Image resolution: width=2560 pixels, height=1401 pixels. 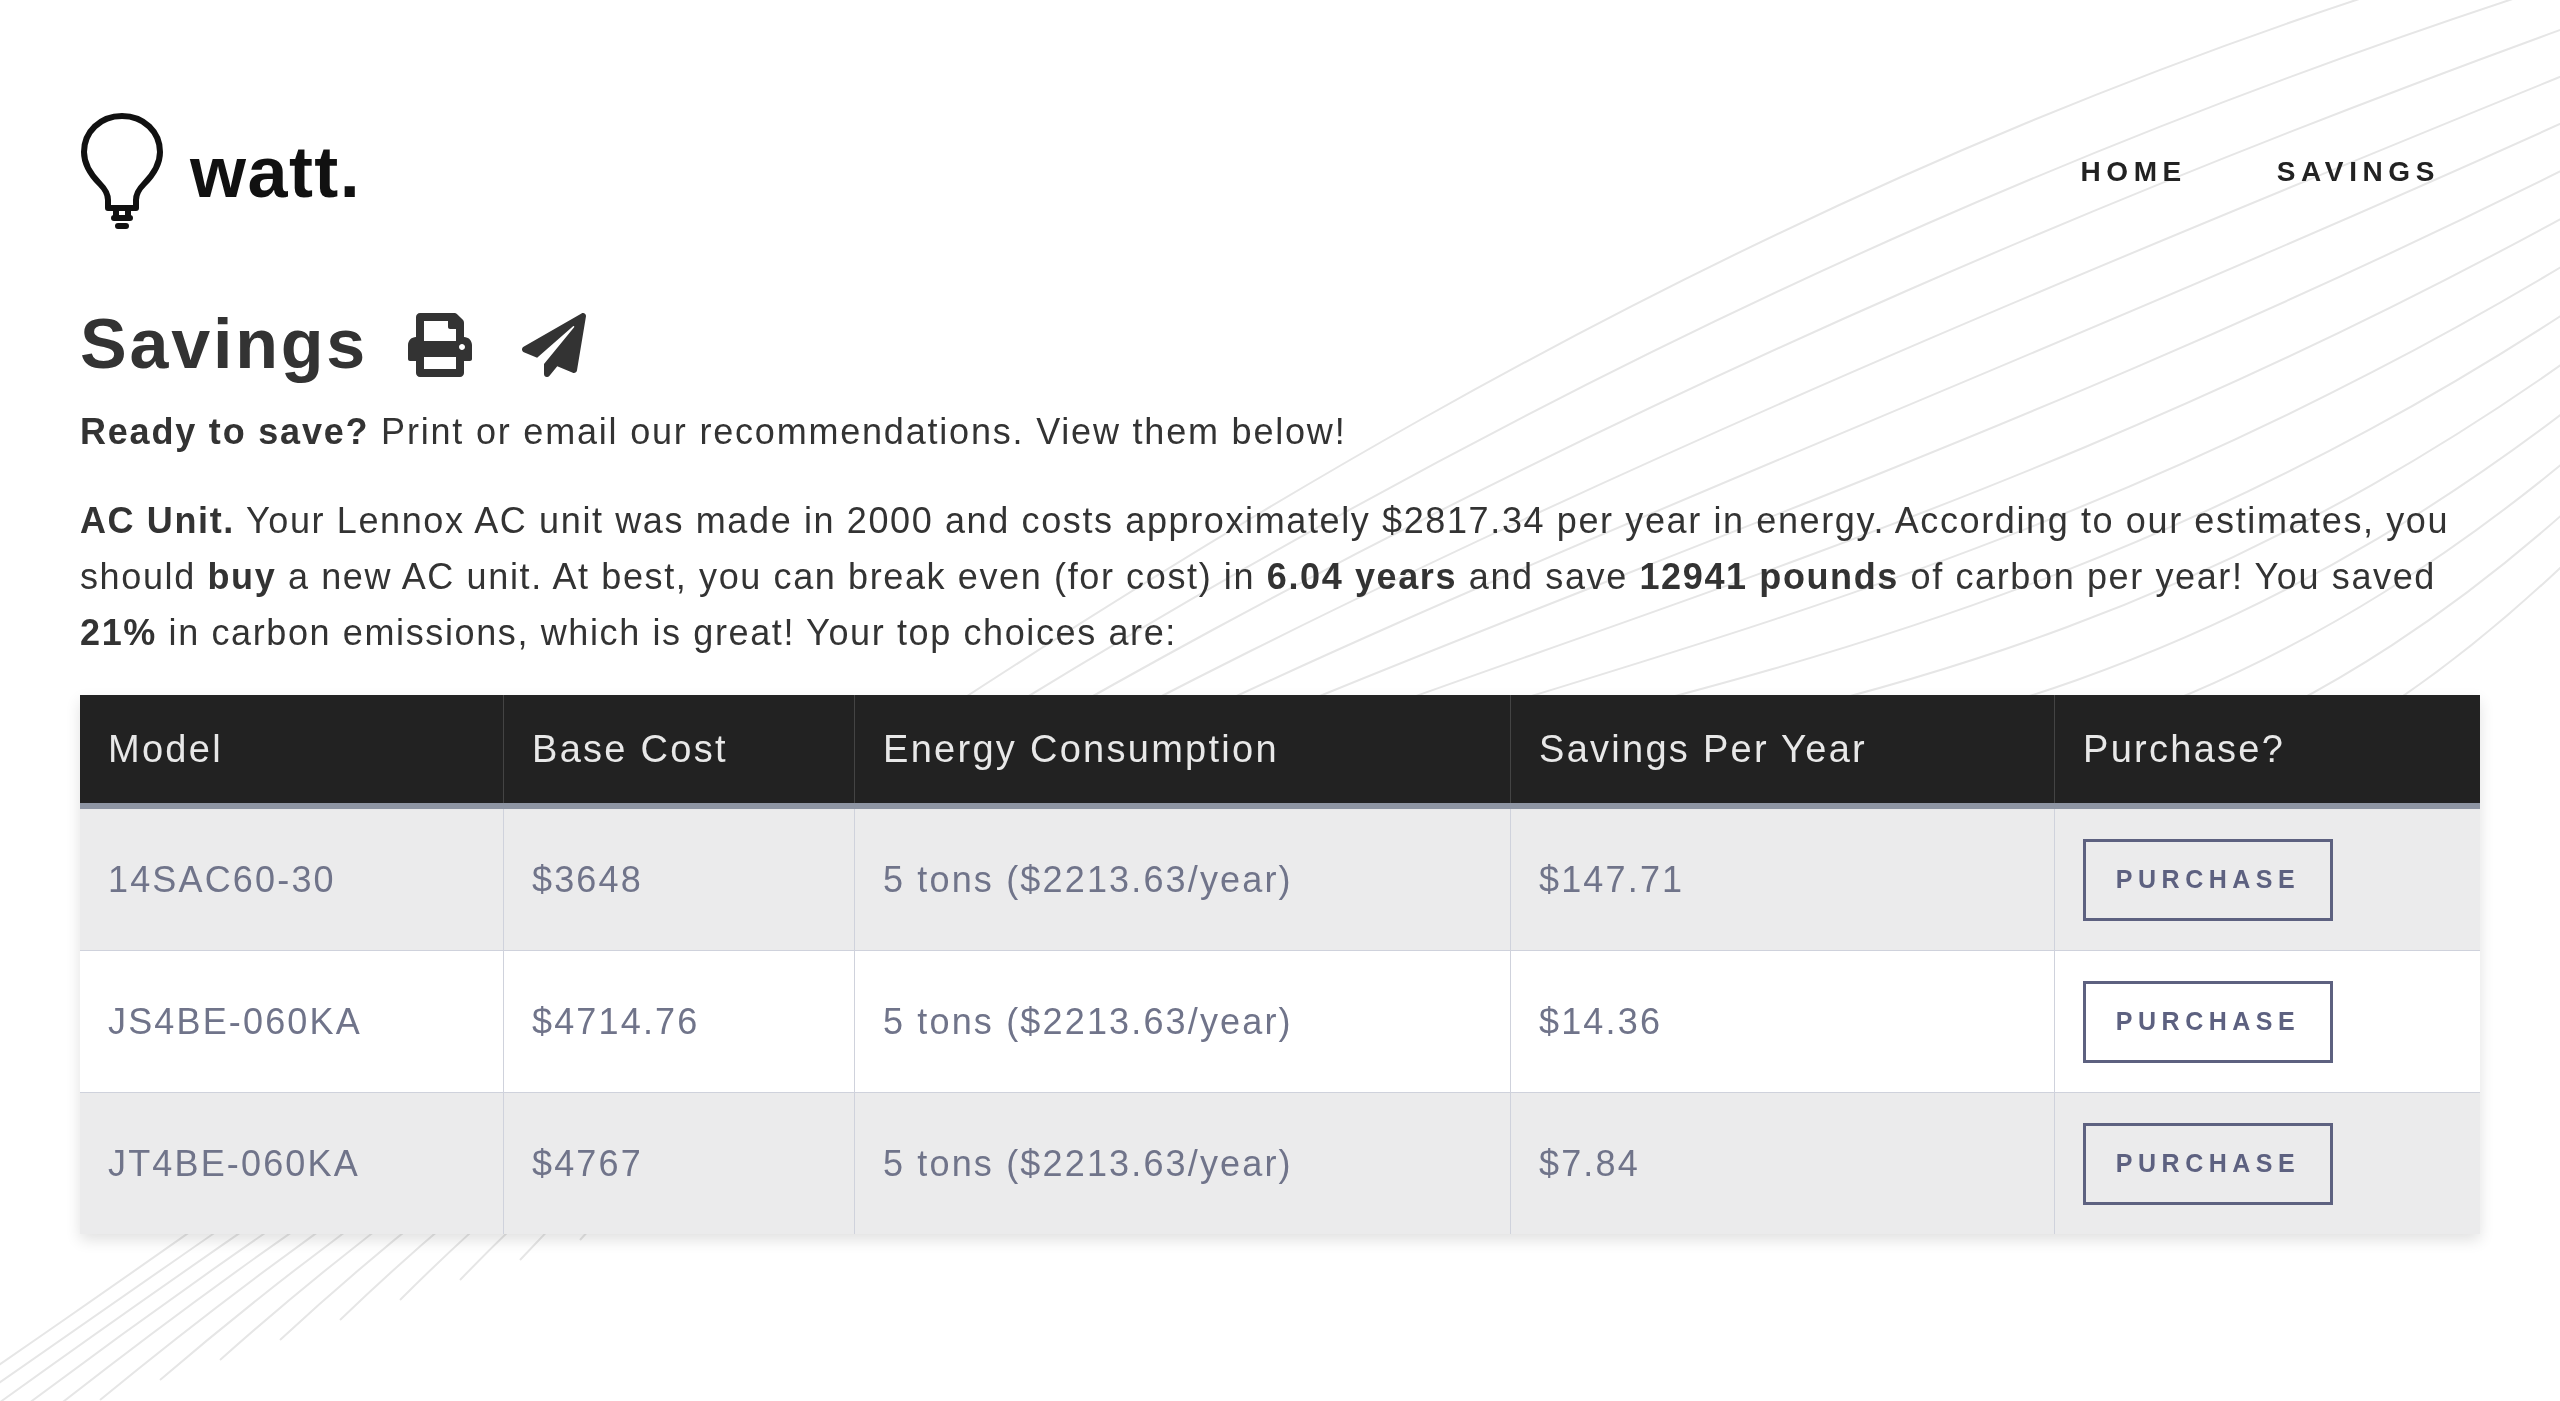 I want to click on table-cell-text: JT4BE-060KA, so click(x=234, y=1163).